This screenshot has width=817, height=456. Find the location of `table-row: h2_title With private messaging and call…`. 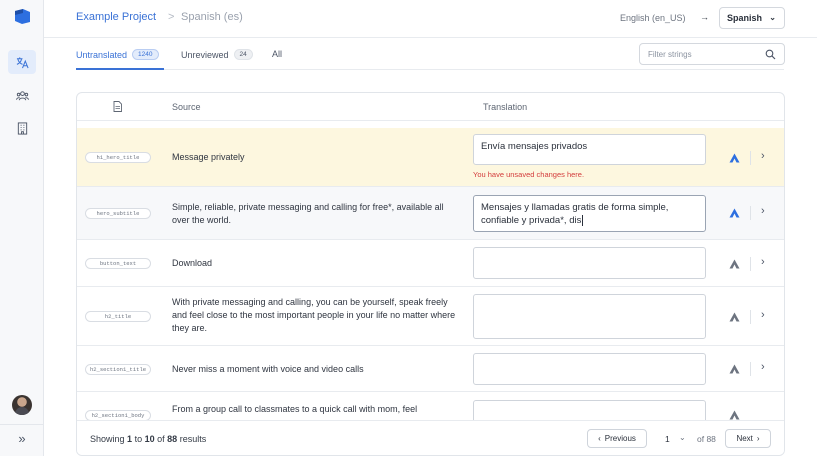

table-row: h2_title With private messaging and call… is located at coordinates (430, 316).